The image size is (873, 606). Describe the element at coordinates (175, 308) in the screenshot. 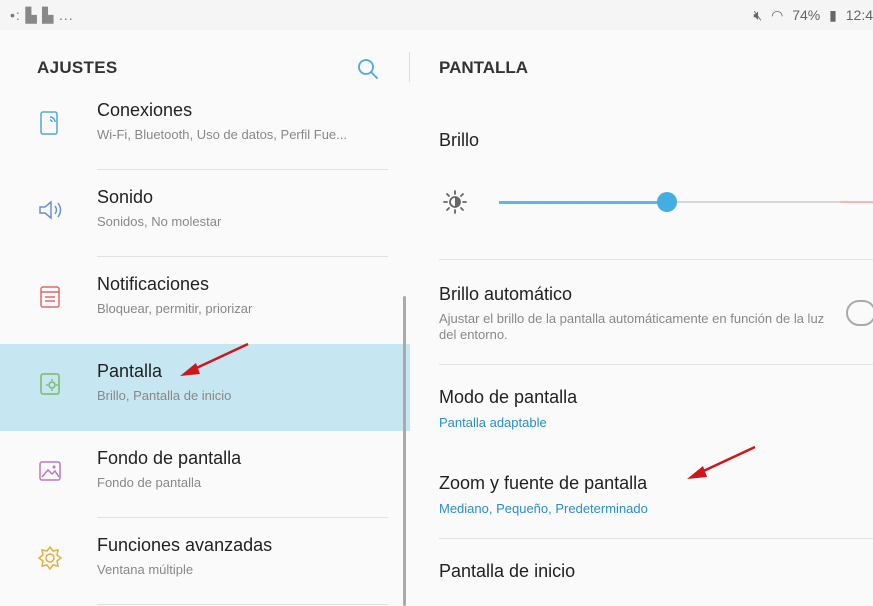

I see `menu-item-subtitle: Bloquear, permitir, priorizar` at that location.